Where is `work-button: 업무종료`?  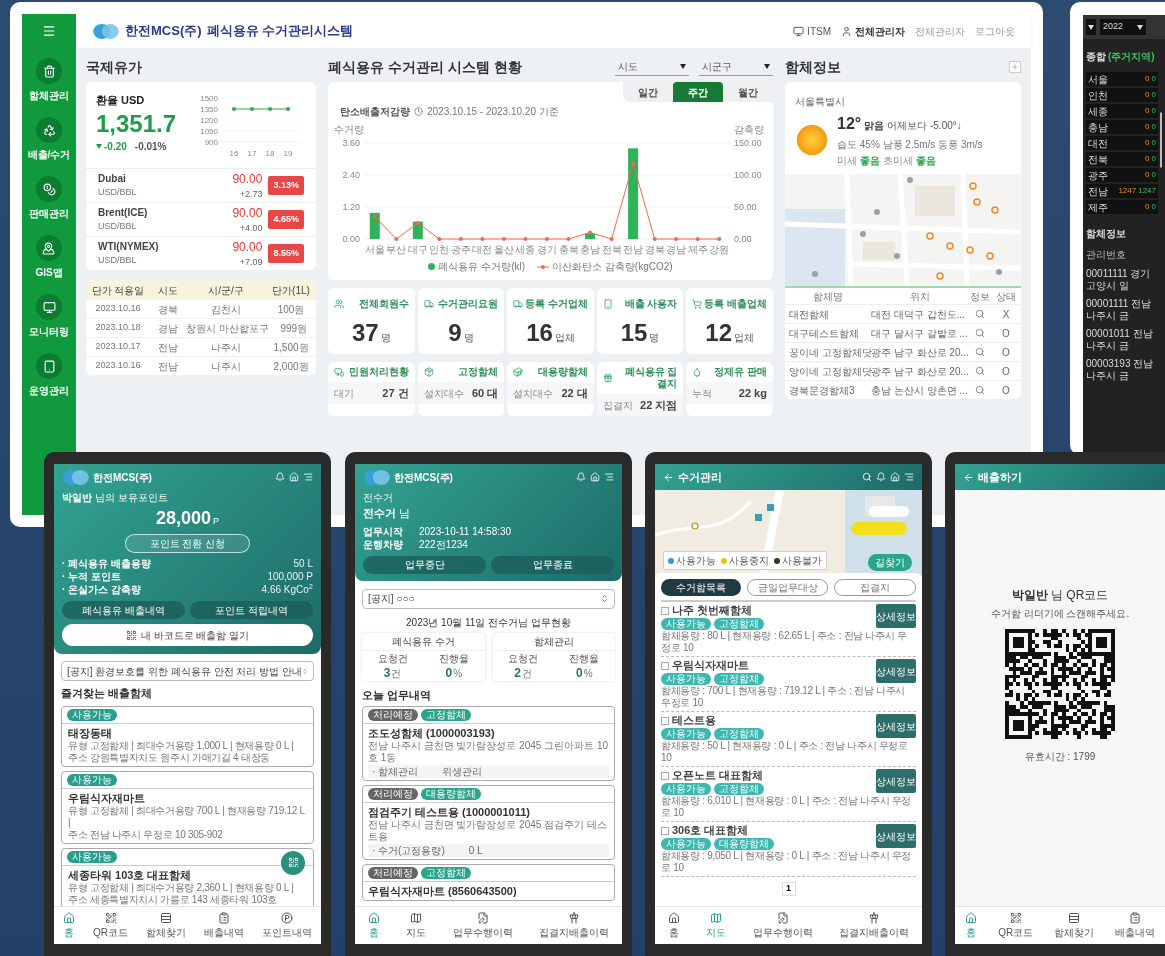
work-button: 업무종료 is located at coordinates (552, 564).